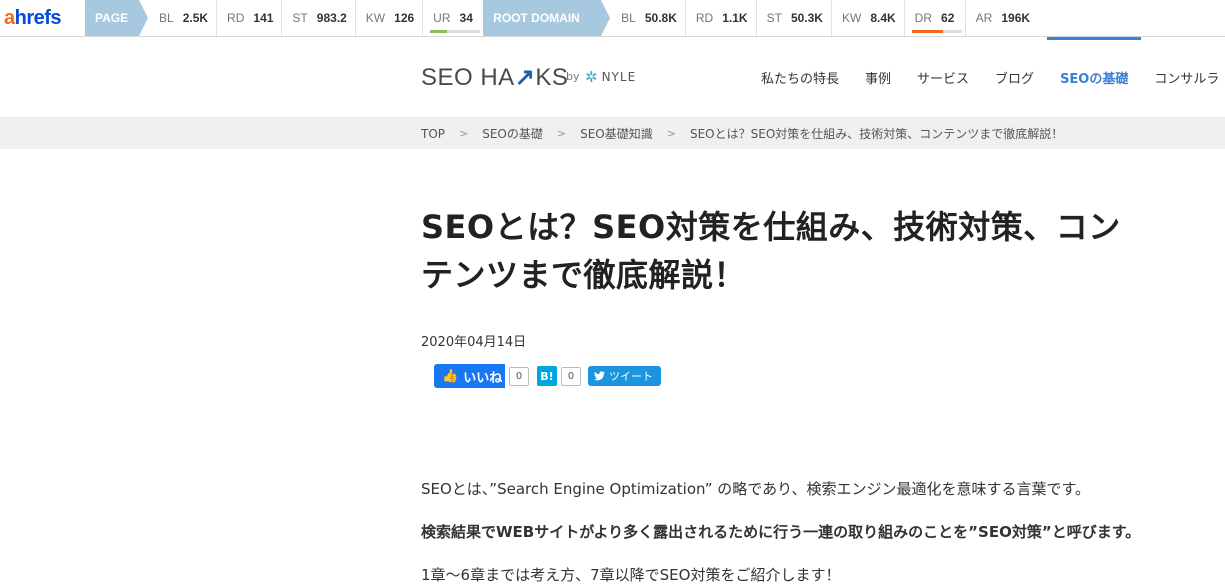  What do you see at coordinates (439, 31) in the screenshot?
I see `ur-rating-fill` at bounding box center [439, 31].